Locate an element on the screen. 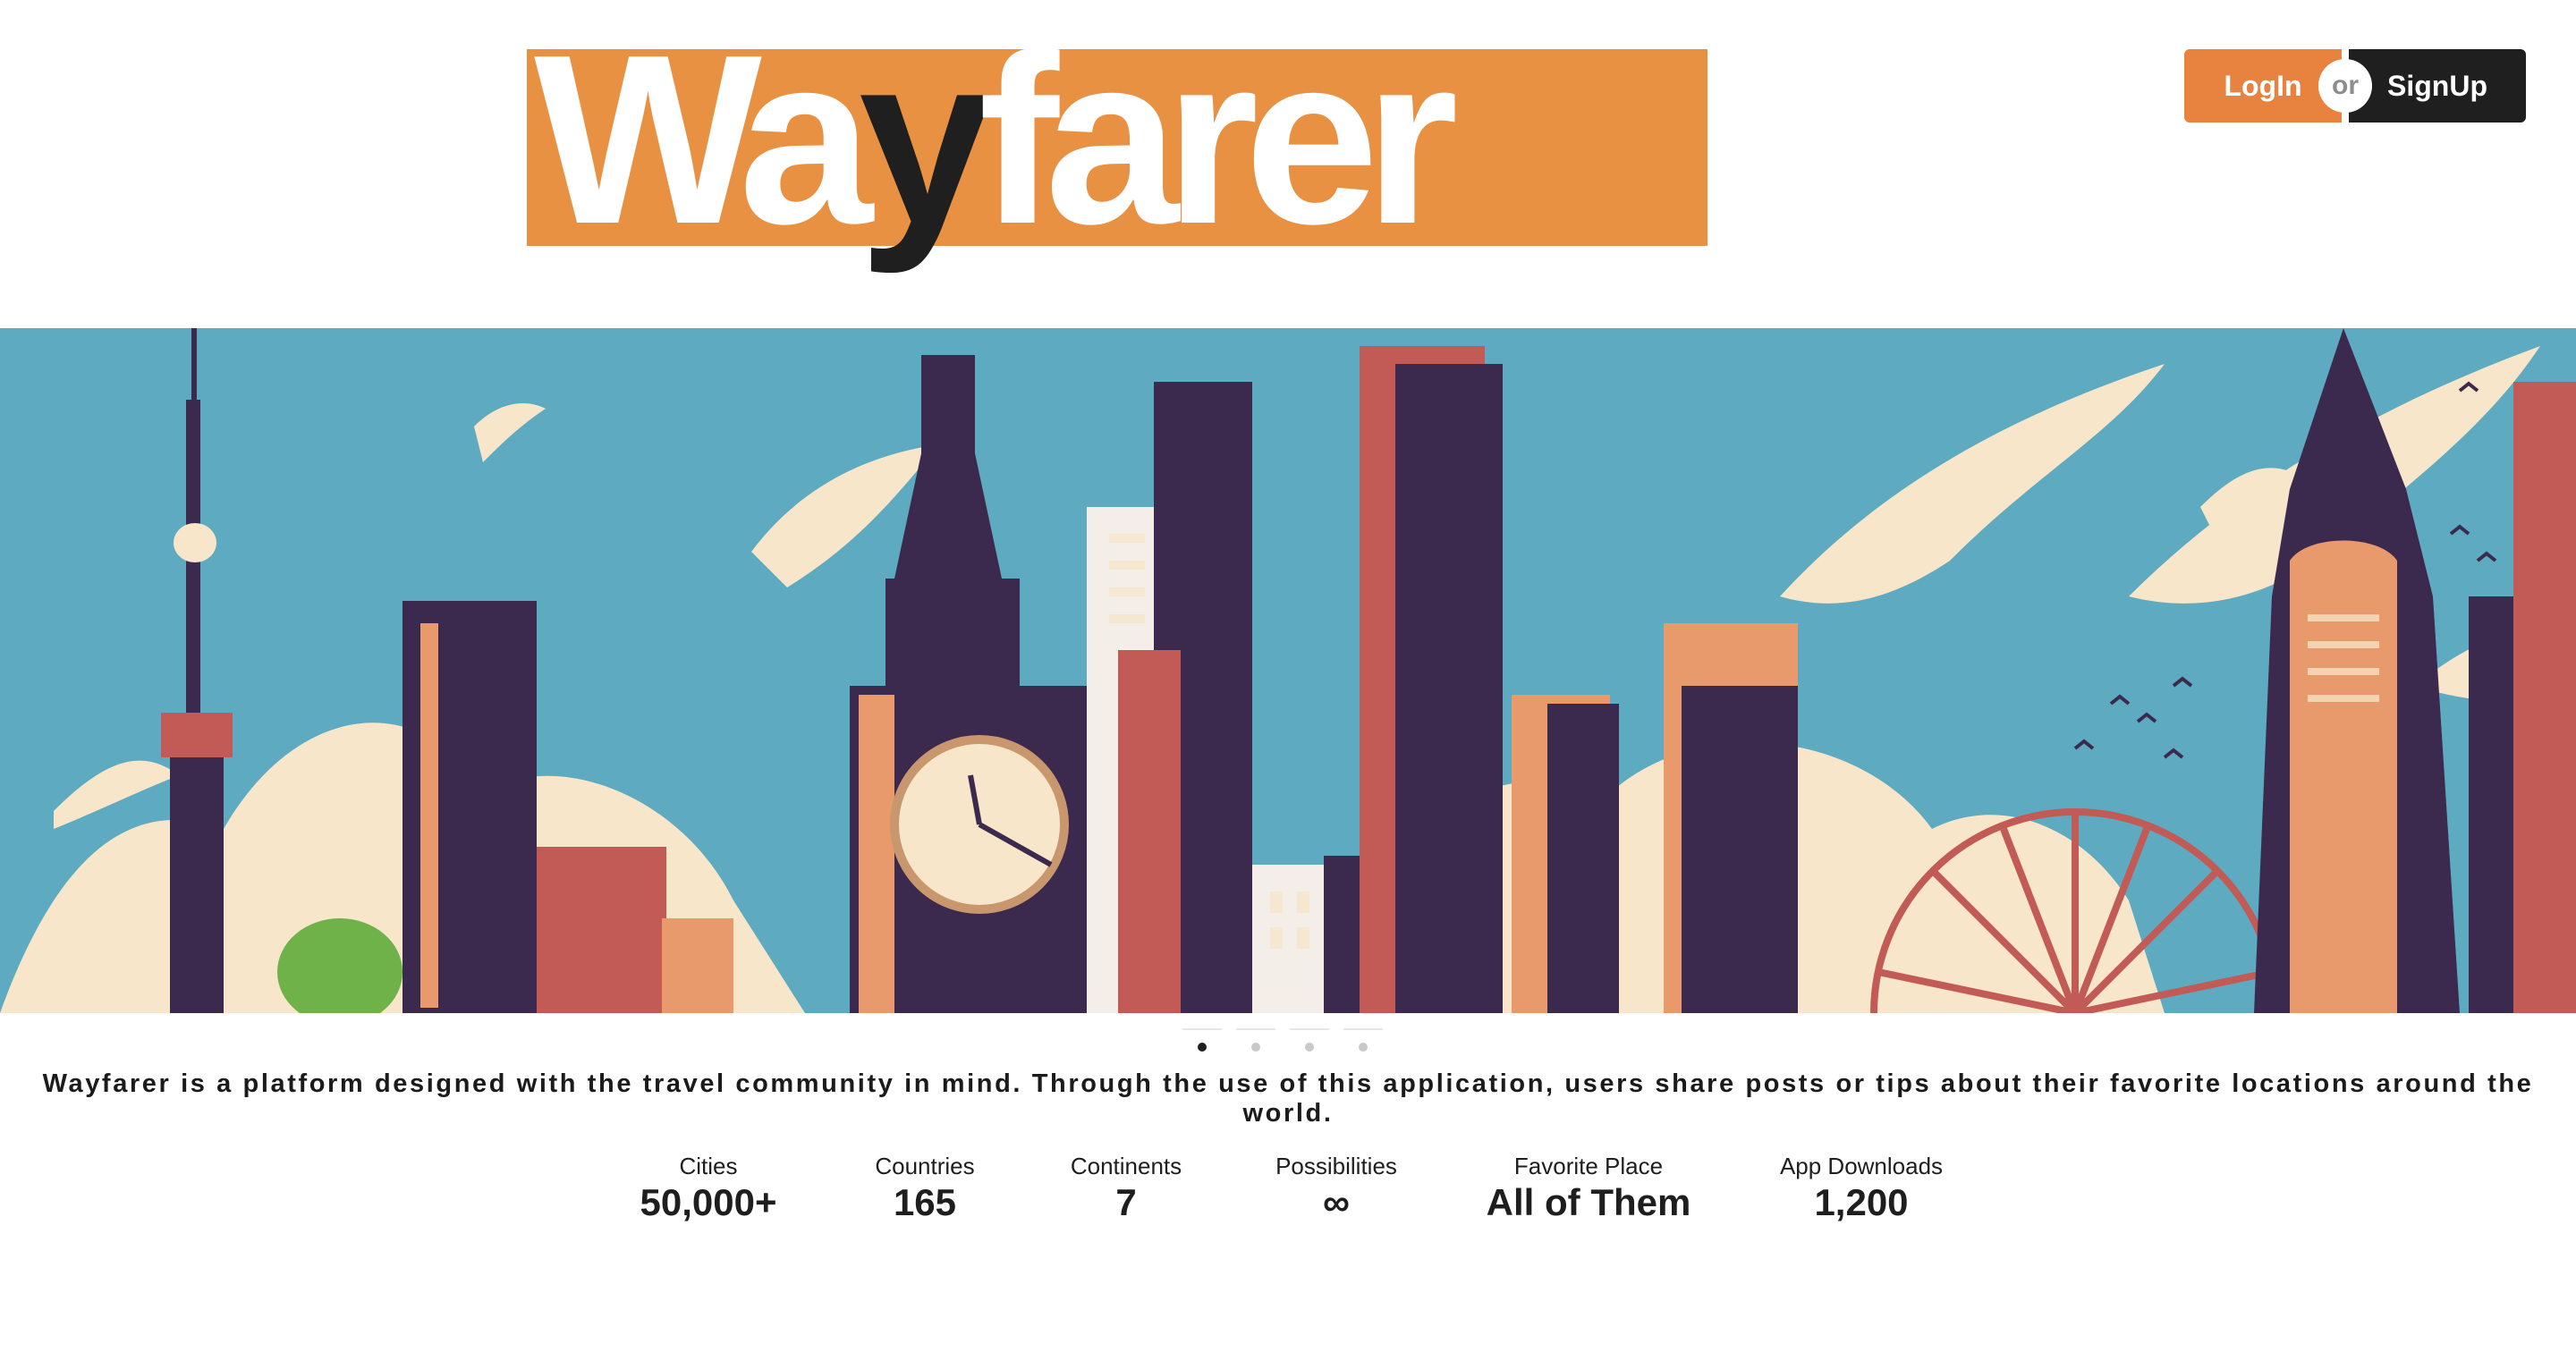 This screenshot has height=1369, width=2576. stat-favorite-place: Favorite Place All of Them is located at coordinates (1589, 1188).